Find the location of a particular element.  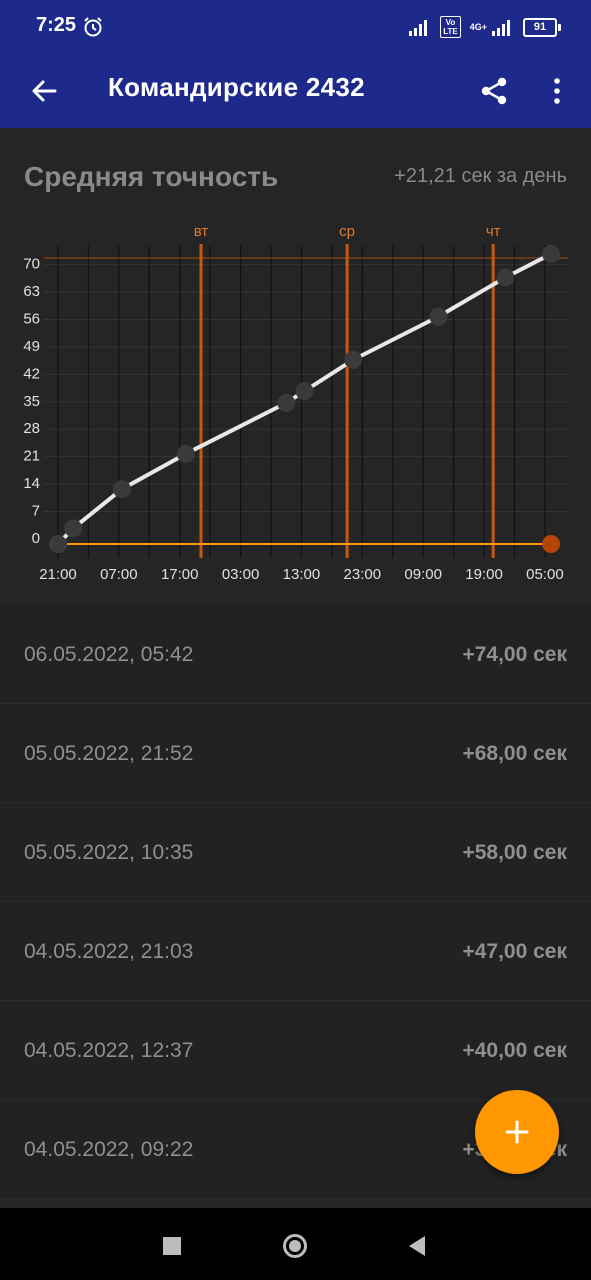

list-item: 05.05.2022, 10:35 +58,00 сек is located at coordinates (295, 852).